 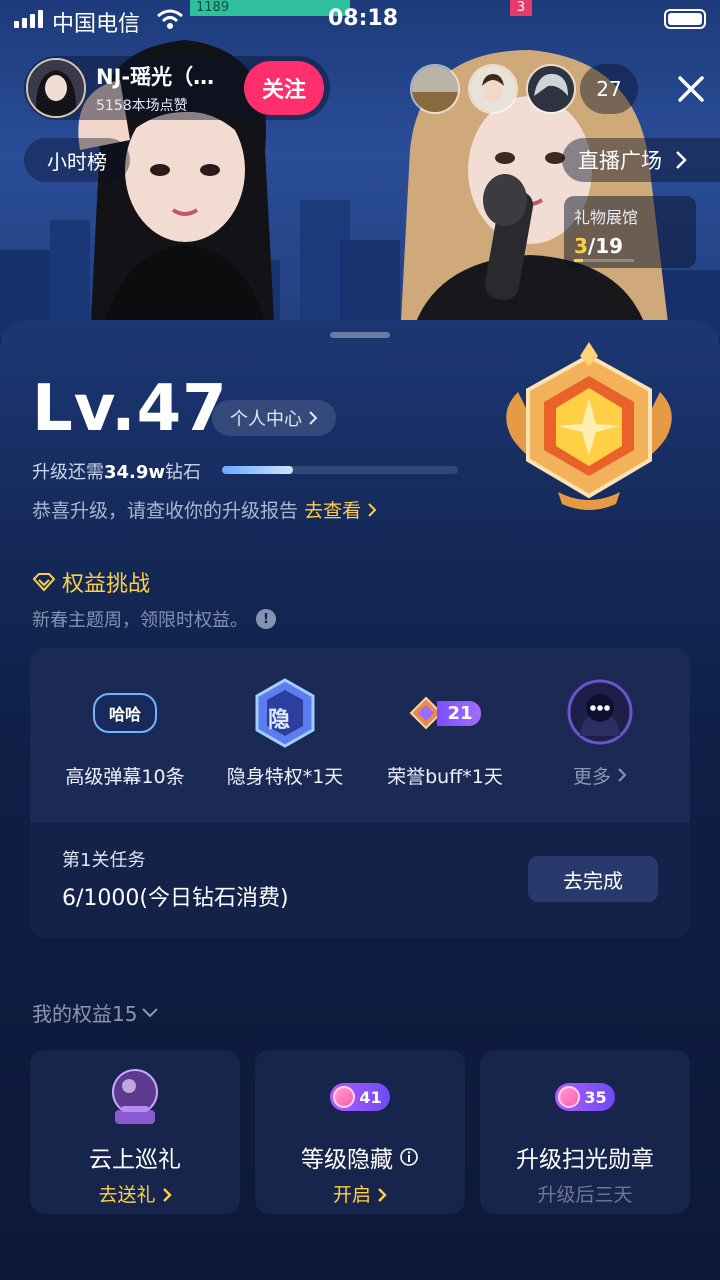 I want to click on perk-more: 更多, so click(x=600, y=733).